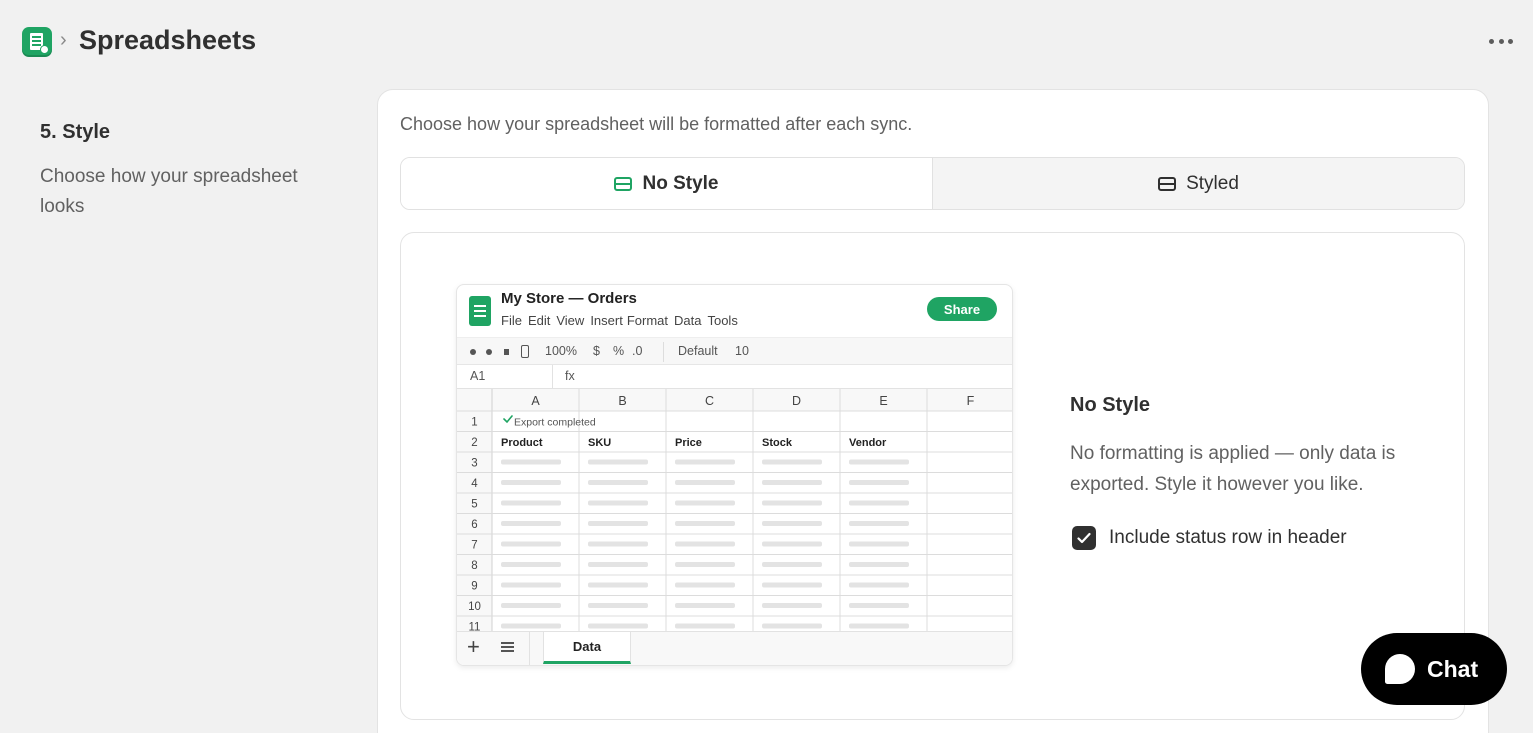 Image resolution: width=1533 pixels, height=733 pixels. Describe the element at coordinates (599, 443) in the screenshot. I see `column-label: SKU` at that location.